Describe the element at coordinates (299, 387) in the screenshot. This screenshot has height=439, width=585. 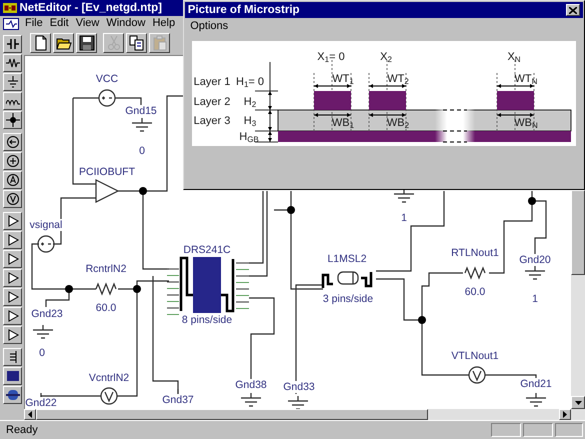
I see `component-label: Gnd33` at that location.